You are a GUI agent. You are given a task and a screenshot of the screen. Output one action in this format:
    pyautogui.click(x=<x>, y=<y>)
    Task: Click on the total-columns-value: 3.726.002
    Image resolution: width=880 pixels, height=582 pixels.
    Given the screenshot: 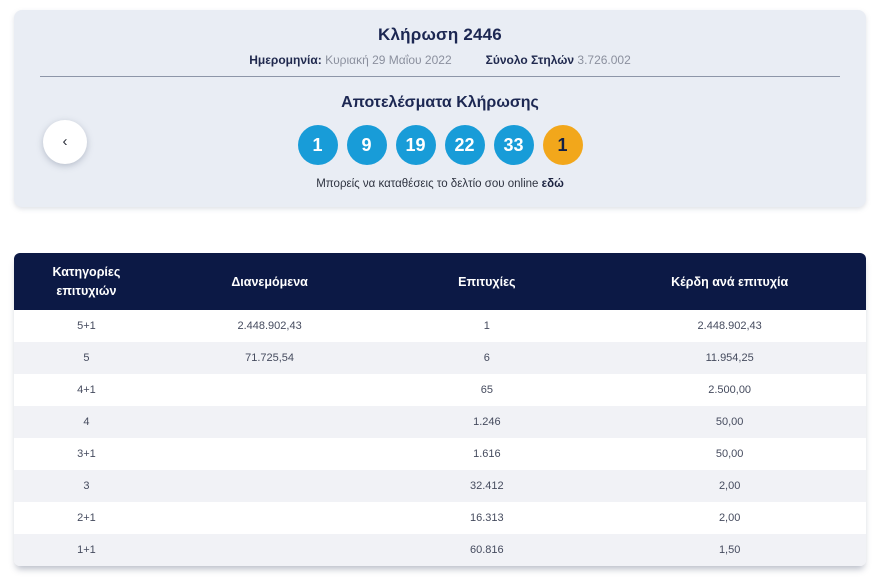 What is the action you would take?
    pyautogui.click(x=604, y=60)
    